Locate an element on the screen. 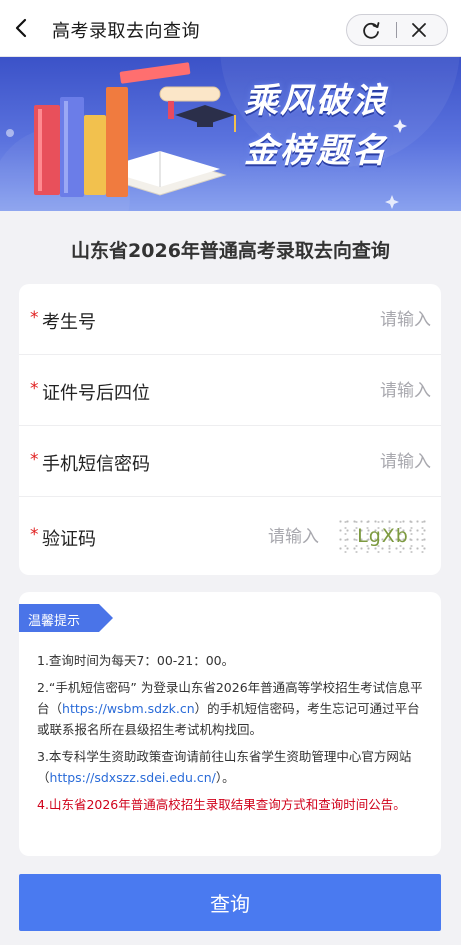 Image resolution: width=461 pixels, height=945 pixels. student-aid-site-link: https://sdxszz.sdei.edu.cn/ is located at coordinates (133, 777).